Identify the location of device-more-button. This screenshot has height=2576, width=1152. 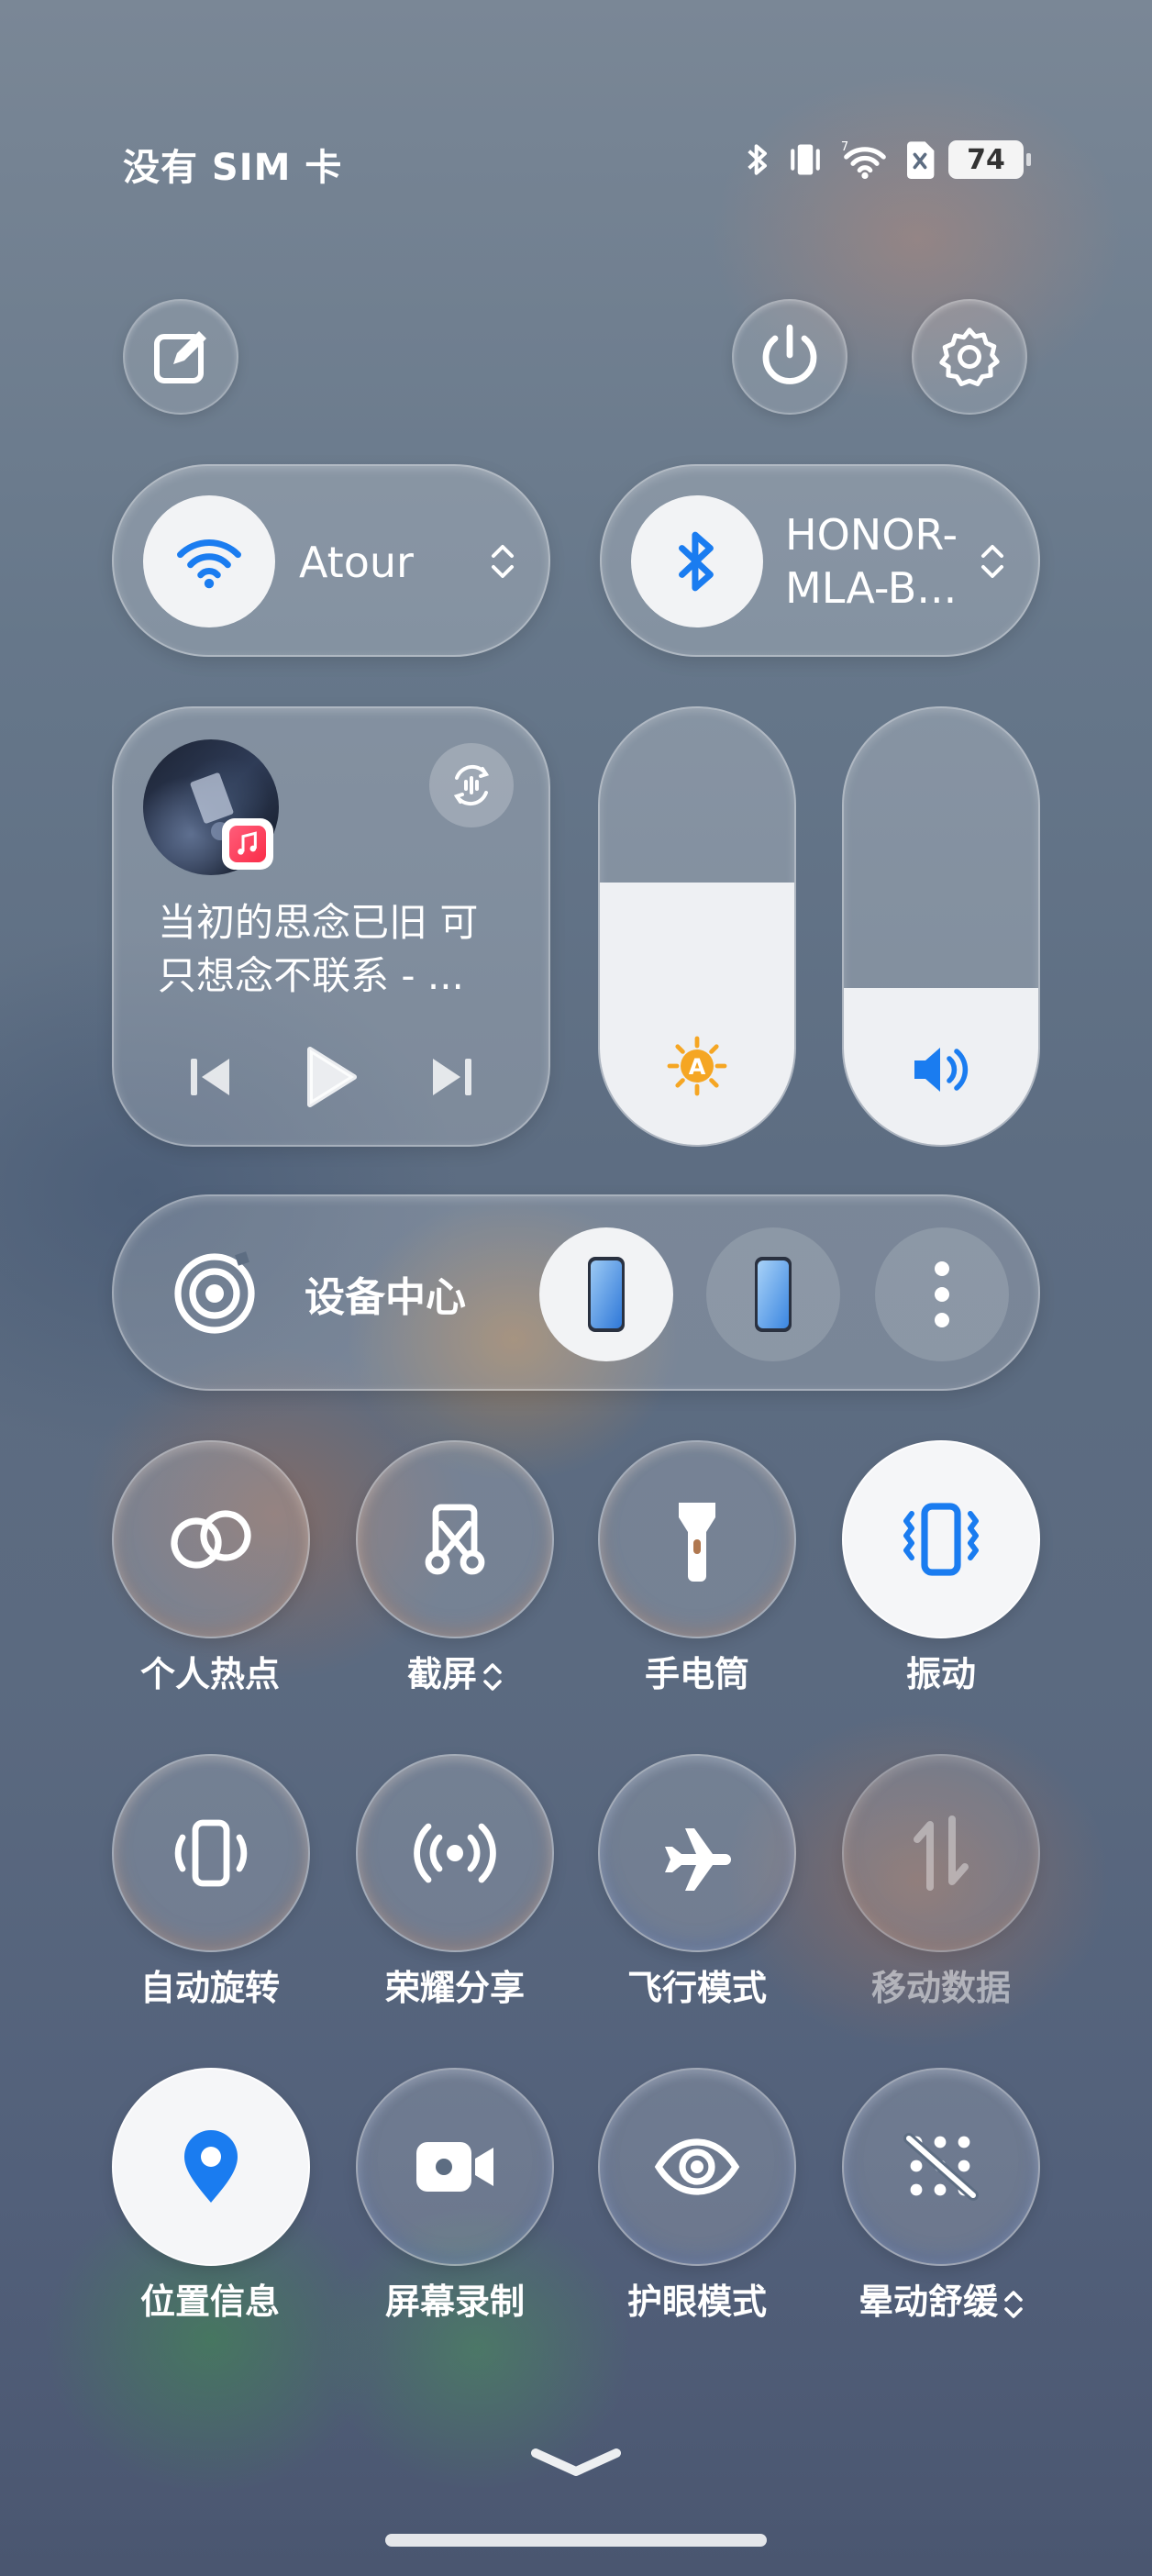
(942, 1294).